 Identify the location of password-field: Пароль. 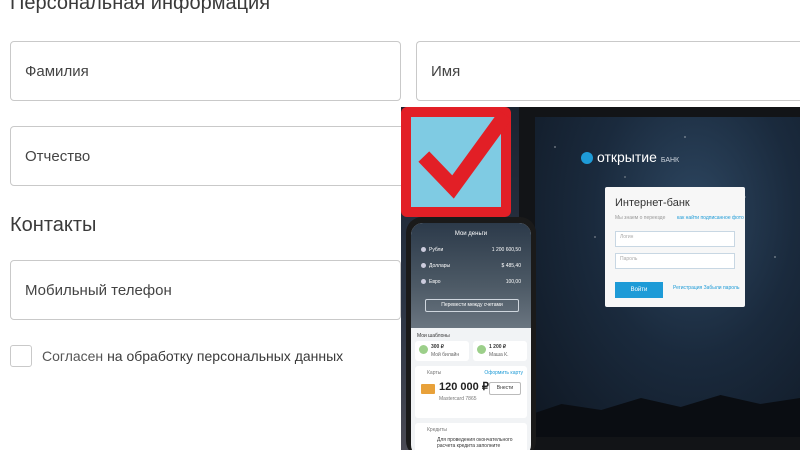
(675, 261).